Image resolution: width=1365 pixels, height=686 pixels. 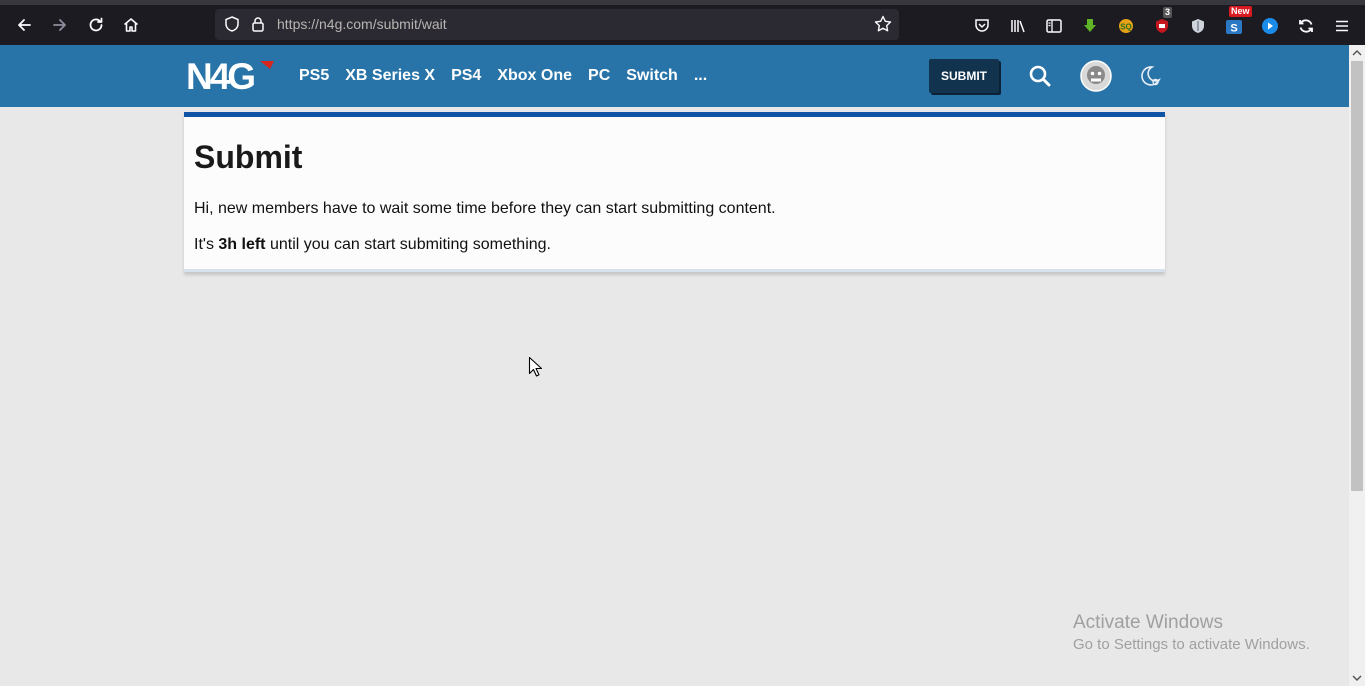 What do you see at coordinates (314, 76) in the screenshot?
I see `nav-ps5: PS5` at bounding box center [314, 76].